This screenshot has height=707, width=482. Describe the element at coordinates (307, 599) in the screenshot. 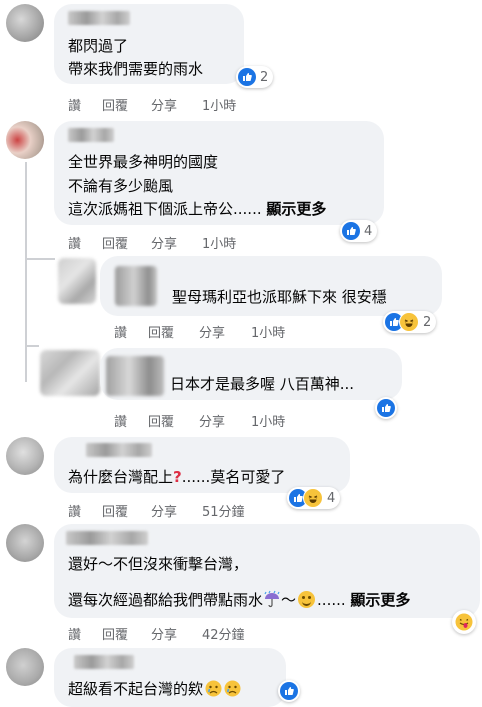

I see `smiling-face-icon` at that location.